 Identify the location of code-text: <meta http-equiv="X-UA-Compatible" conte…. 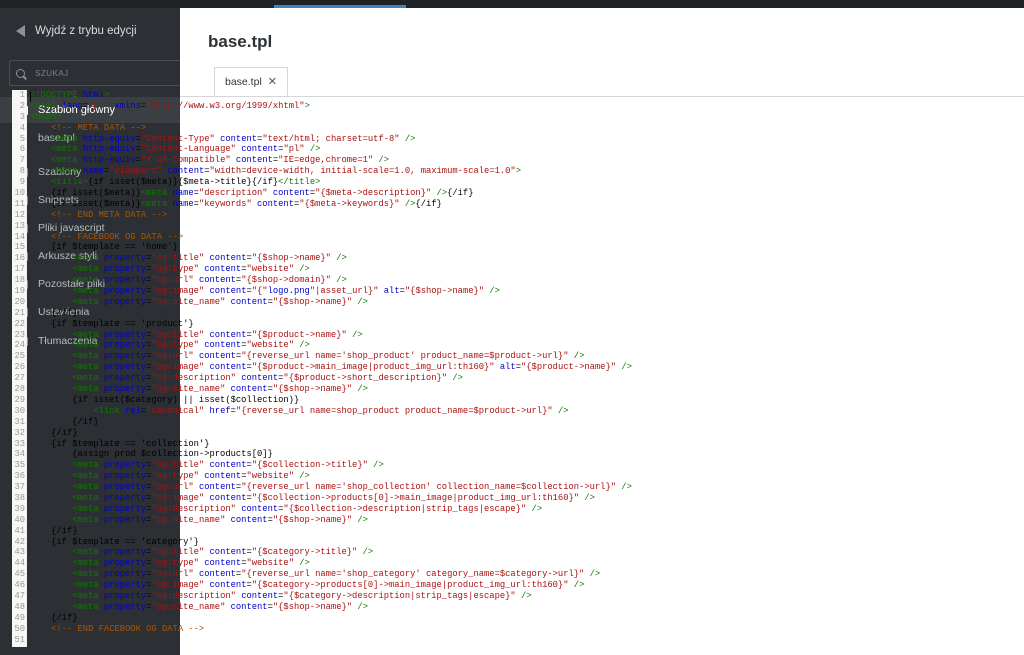
(220, 160).